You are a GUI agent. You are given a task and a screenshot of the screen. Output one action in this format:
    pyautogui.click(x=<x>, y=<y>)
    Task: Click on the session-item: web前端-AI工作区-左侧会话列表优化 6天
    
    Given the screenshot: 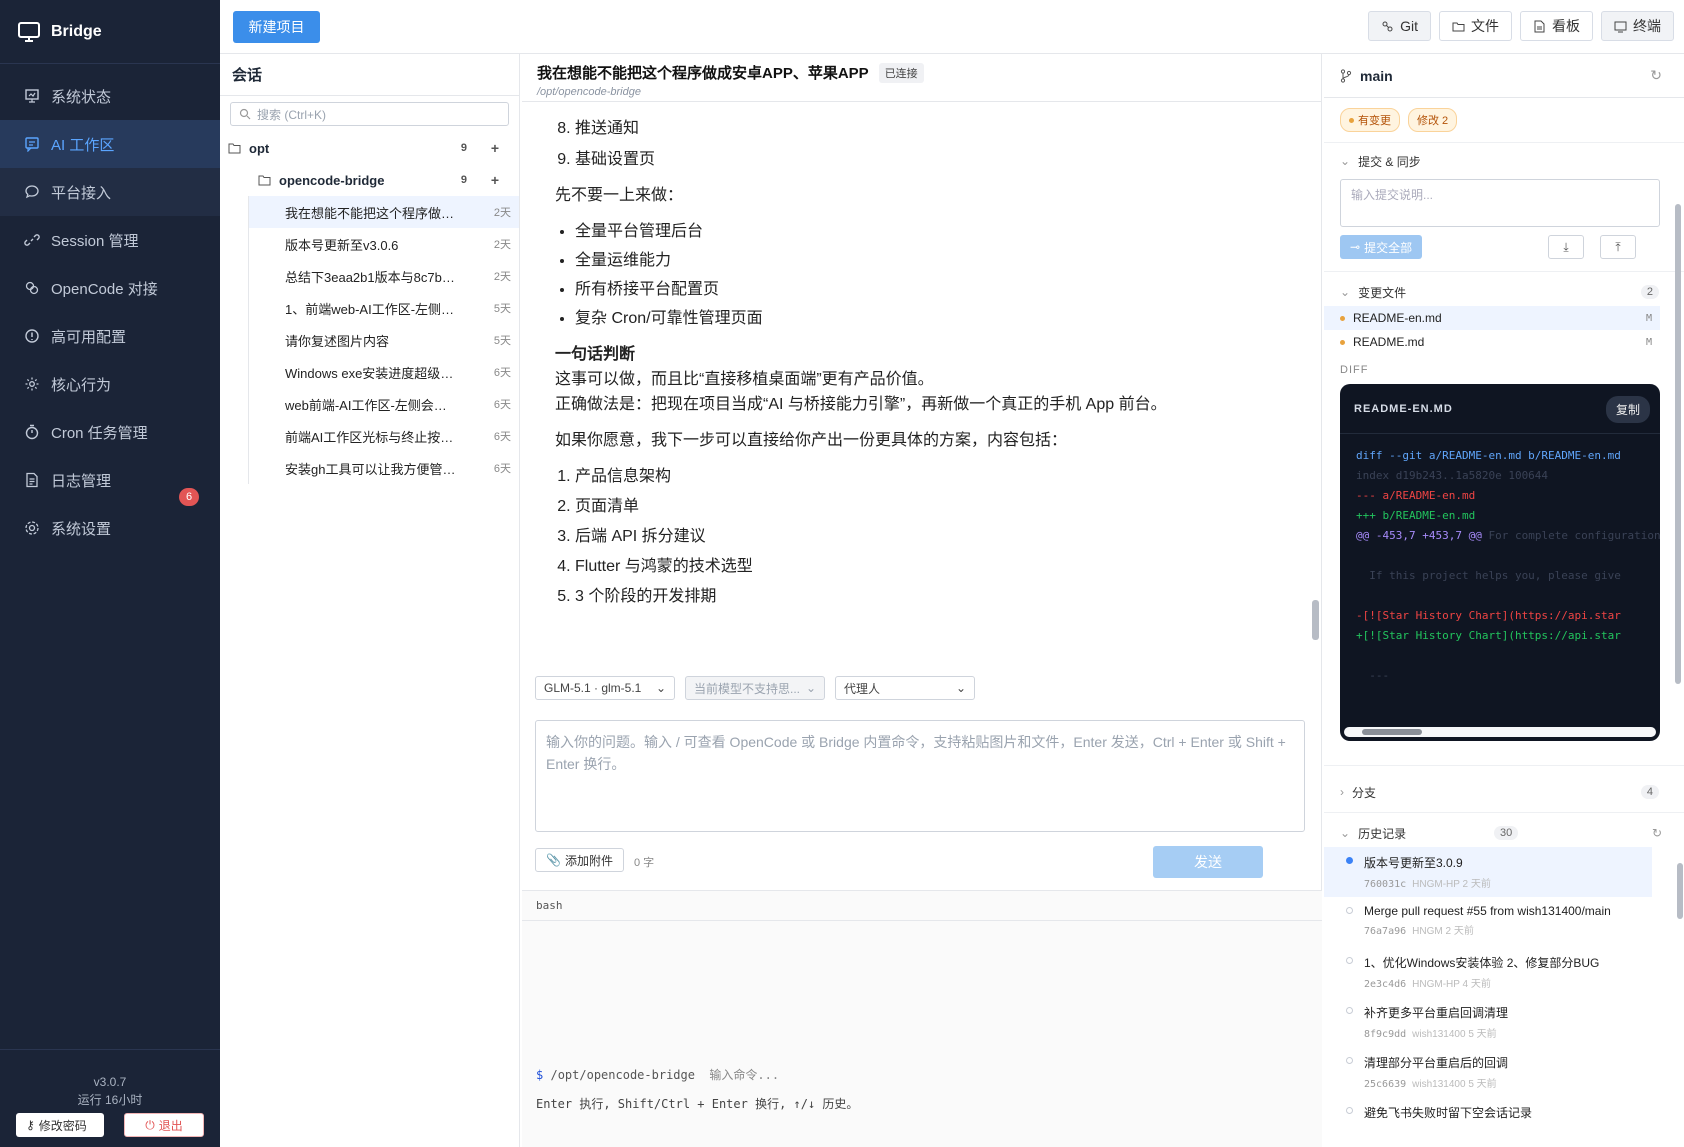 What is the action you would take?
    pyautogui.click(x=383, y=404)
    